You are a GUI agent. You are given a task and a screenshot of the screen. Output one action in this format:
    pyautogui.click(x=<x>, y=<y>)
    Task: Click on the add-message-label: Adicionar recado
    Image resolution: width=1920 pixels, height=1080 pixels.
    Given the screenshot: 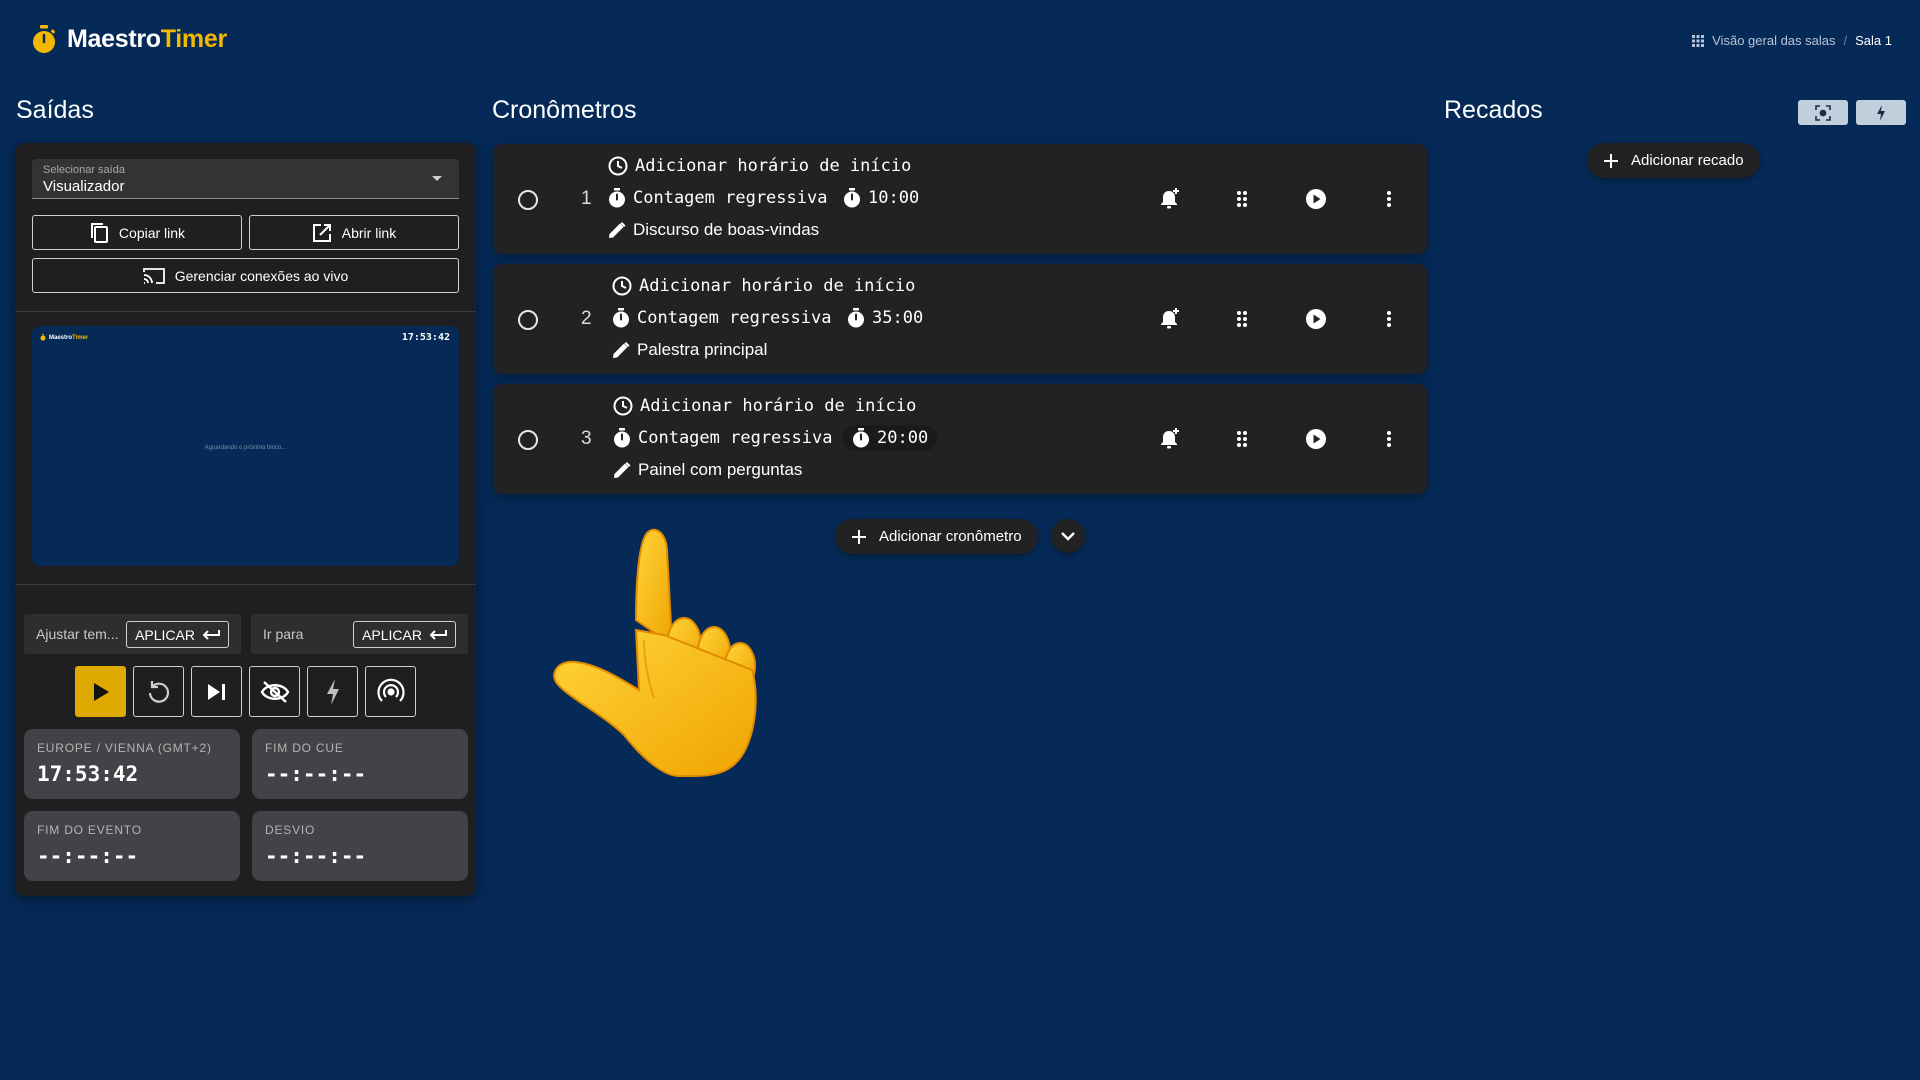 What is the action you would take?
    pyautogui.click(x=1687, y=160)
    